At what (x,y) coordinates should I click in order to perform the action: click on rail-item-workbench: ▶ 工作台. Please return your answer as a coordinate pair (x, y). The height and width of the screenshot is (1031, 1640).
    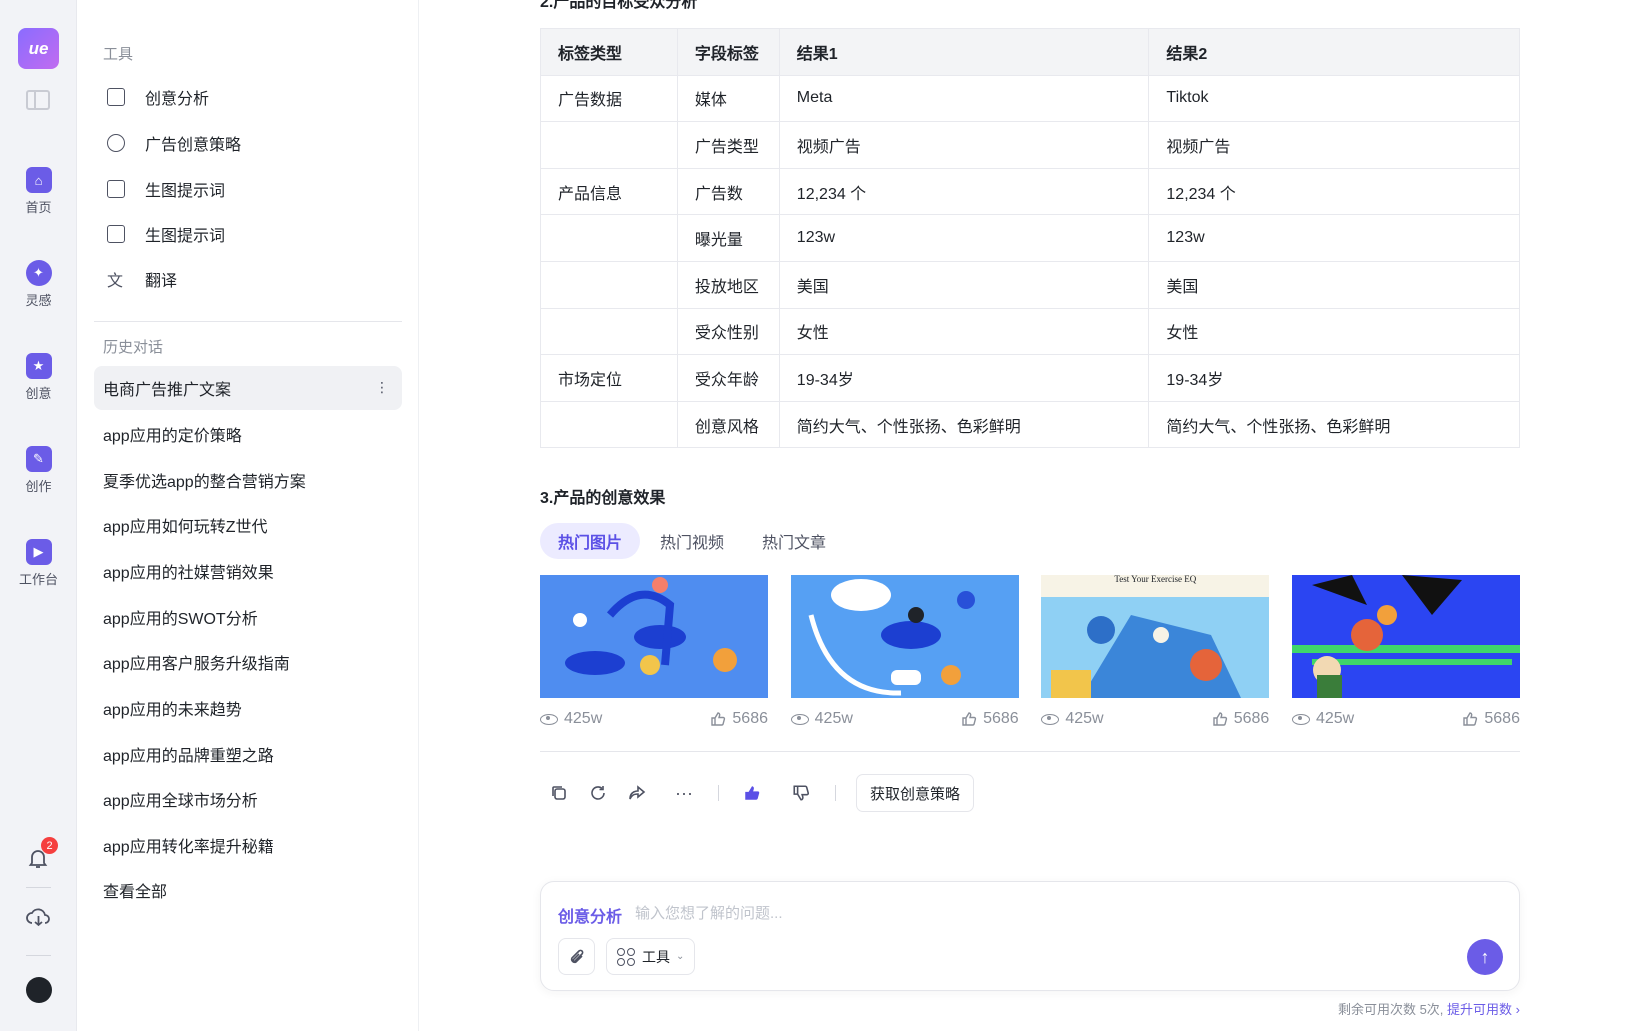
    Looking at the image, I should click on (38, 563).